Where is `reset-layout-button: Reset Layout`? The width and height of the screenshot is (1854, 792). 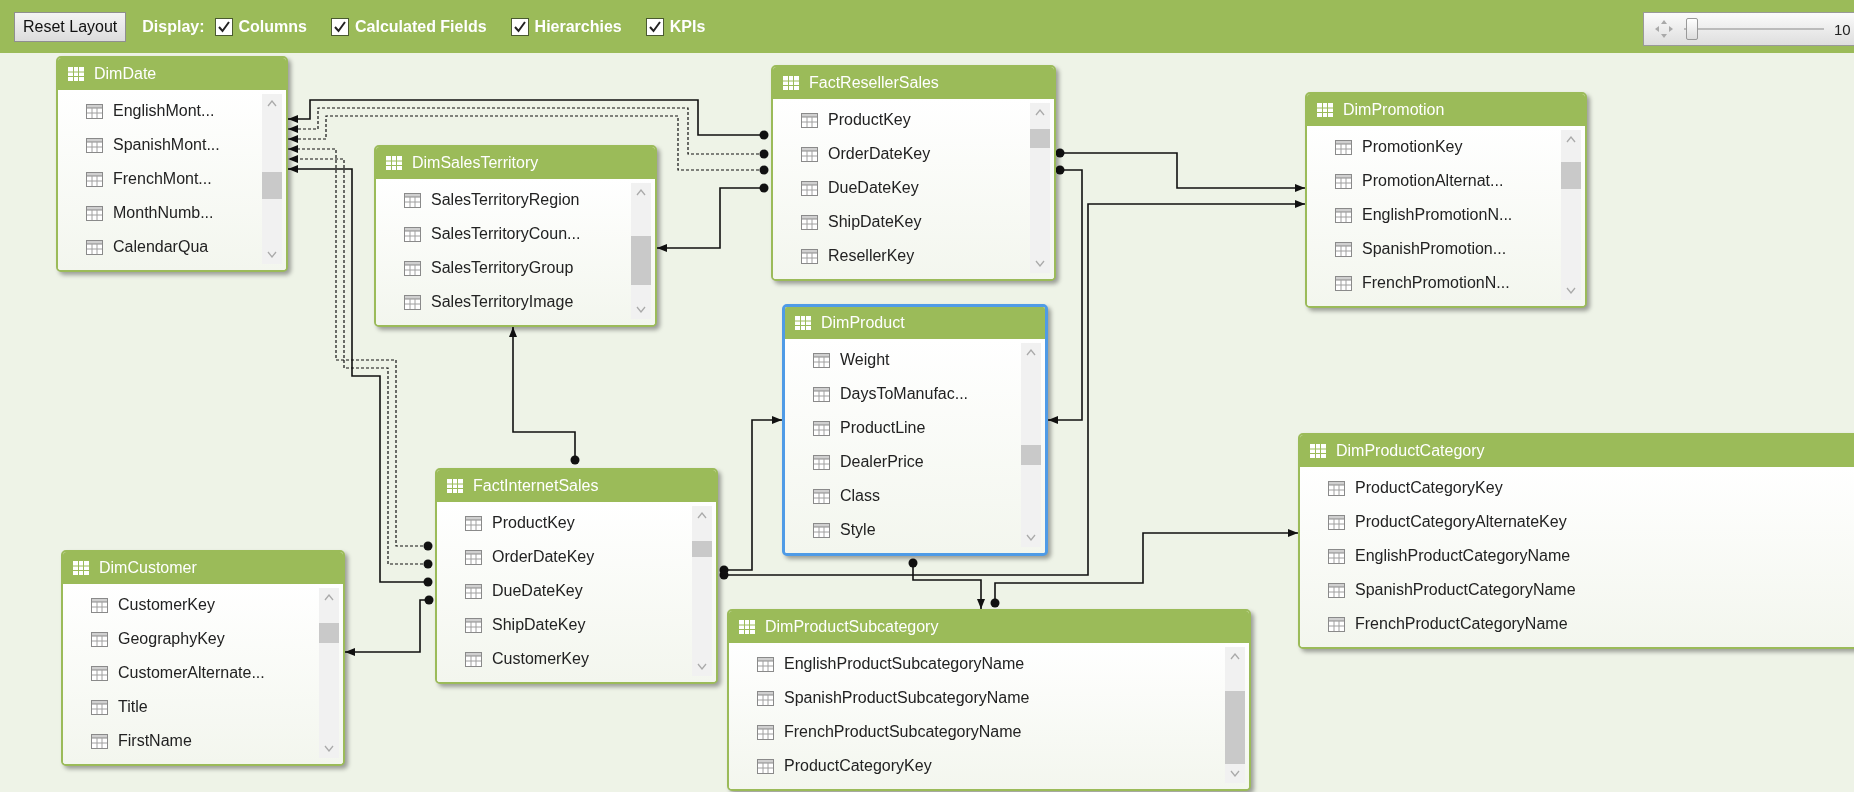 reset-layout-button: Reset Layout is located at coordinates (70, 26).